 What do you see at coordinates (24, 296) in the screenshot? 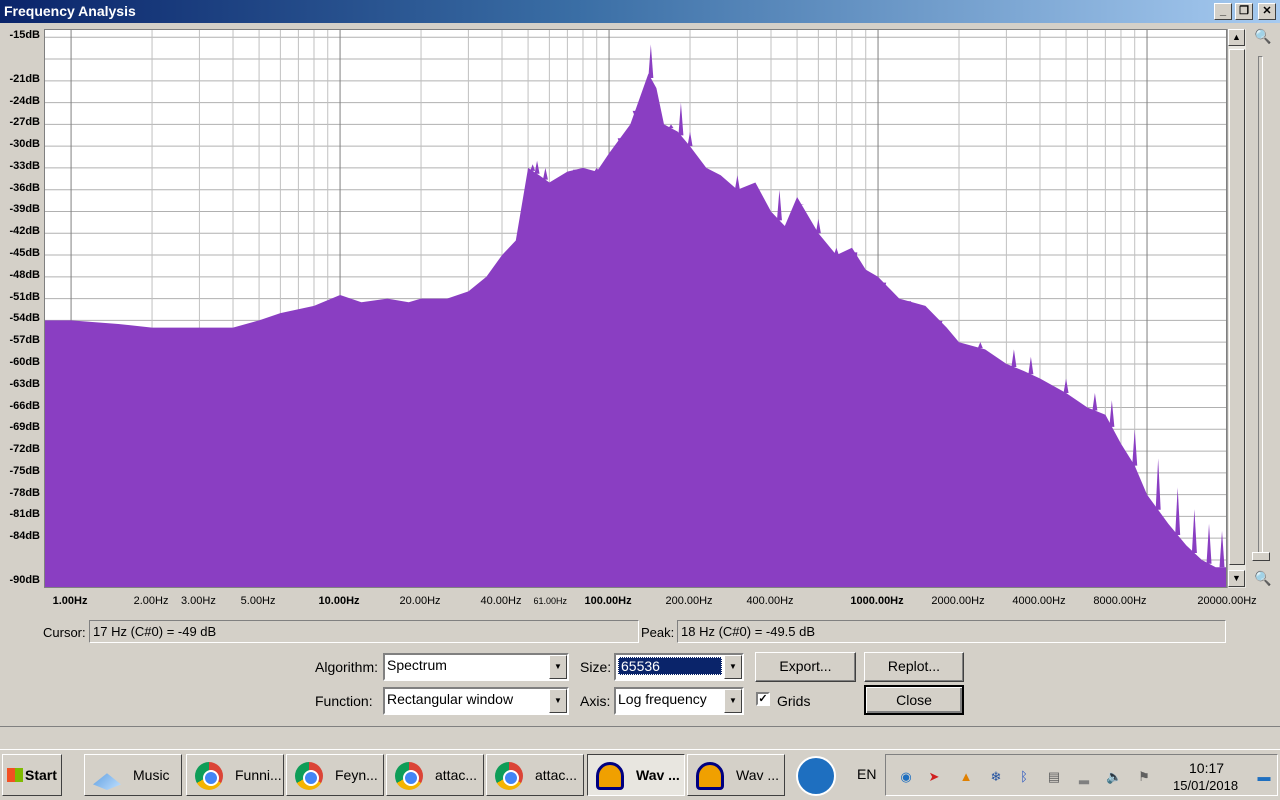
I see `y-tick-label: -51dB` at bounding box center [24, 296].